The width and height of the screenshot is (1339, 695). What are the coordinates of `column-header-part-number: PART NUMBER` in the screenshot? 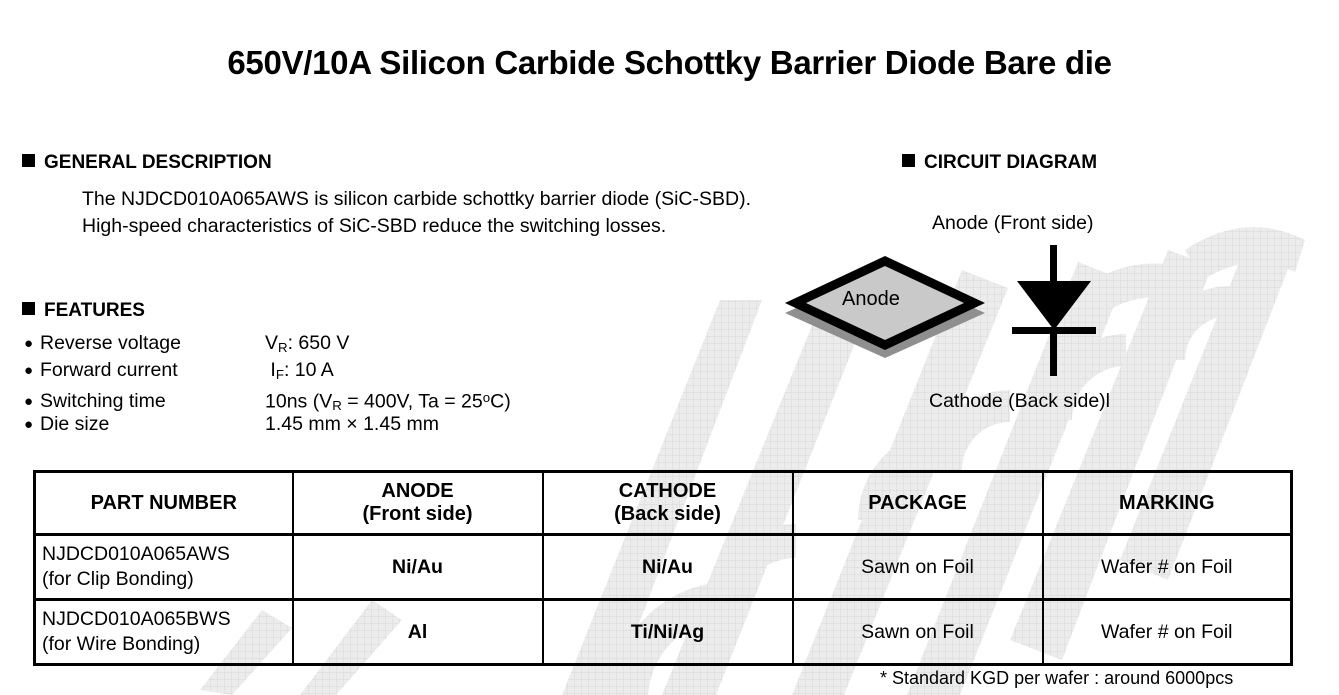 It's located at (163, 503).